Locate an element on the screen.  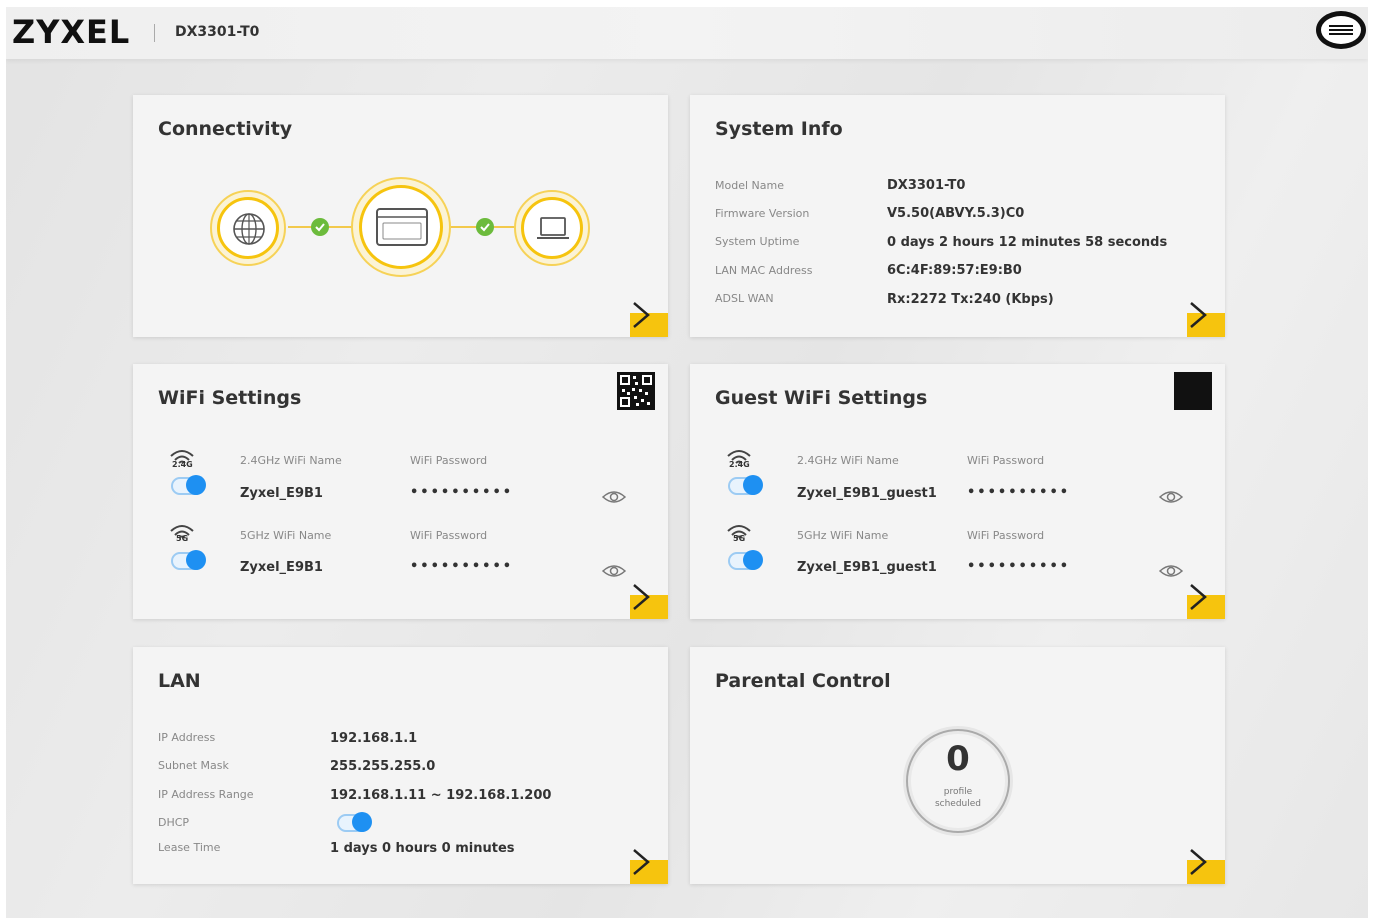
firmware-version-label: Firmware Version is located at coordinates (762, 213).